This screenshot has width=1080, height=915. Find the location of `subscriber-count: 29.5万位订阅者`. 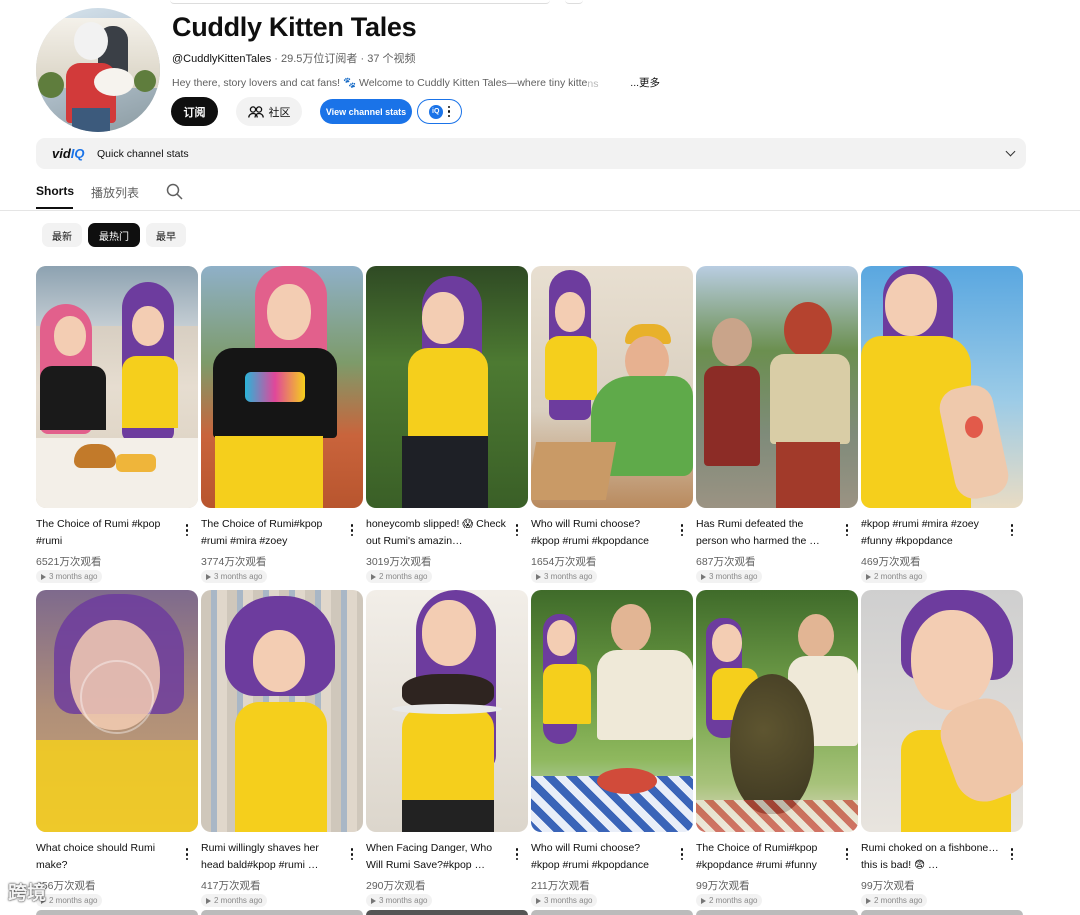

subscriber-count: 29.5万位订阅者 is located at coordinates (319, 59).